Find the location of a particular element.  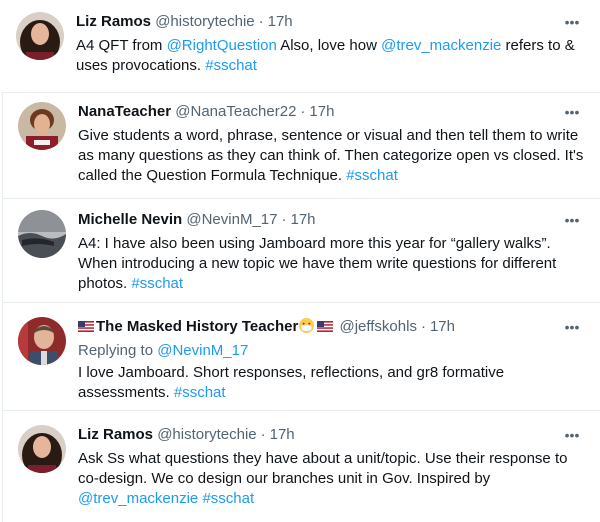

mention-link: @NevinM_17 is located at coordinates (202, 350).